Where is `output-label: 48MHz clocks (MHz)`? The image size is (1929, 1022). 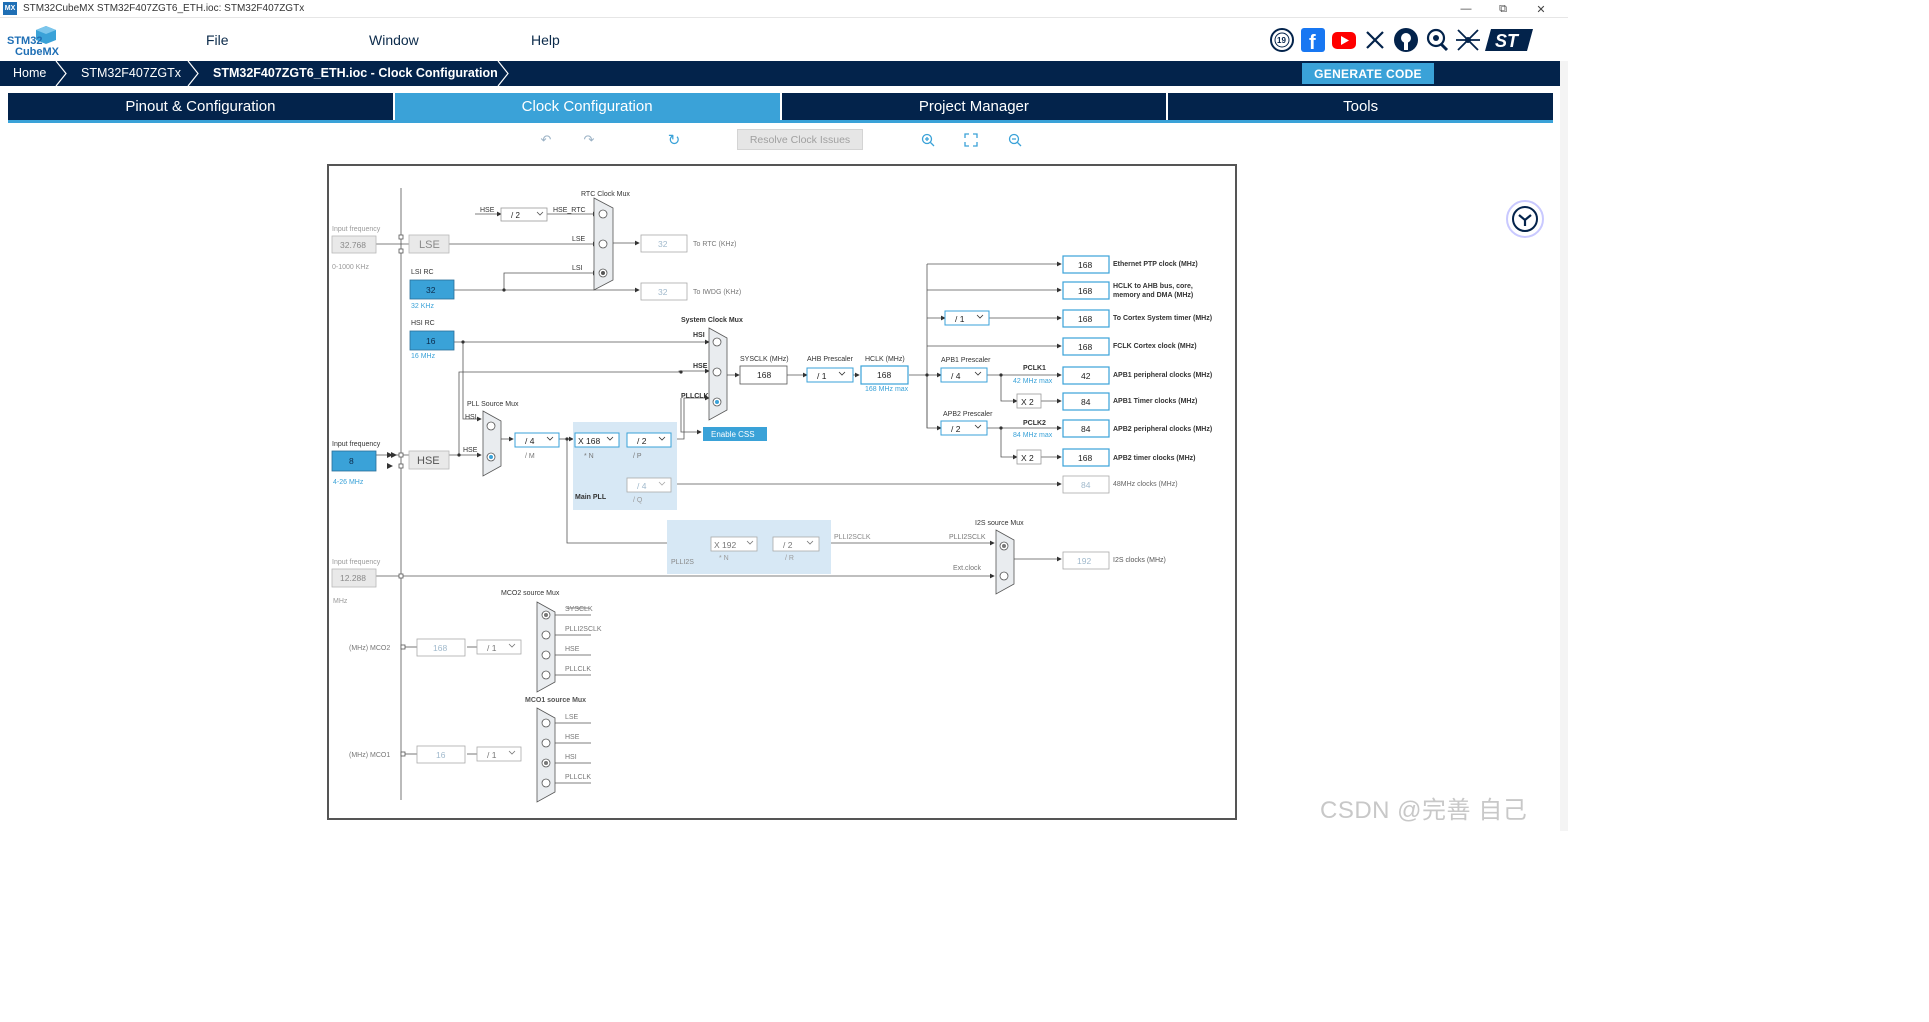 output-label: 48MHz clocks (MHz) is located at coordinates (1145, 484).